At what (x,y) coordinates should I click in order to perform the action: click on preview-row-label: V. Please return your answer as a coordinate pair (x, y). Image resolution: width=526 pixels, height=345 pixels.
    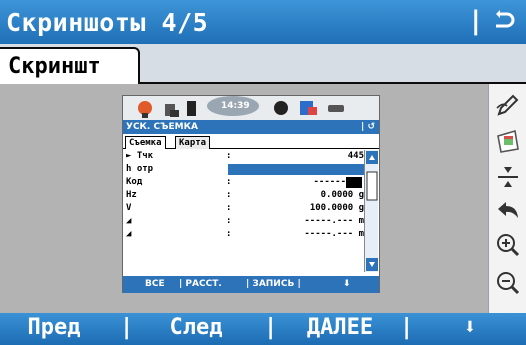
    Looking at the image, I should click on (129, 208).